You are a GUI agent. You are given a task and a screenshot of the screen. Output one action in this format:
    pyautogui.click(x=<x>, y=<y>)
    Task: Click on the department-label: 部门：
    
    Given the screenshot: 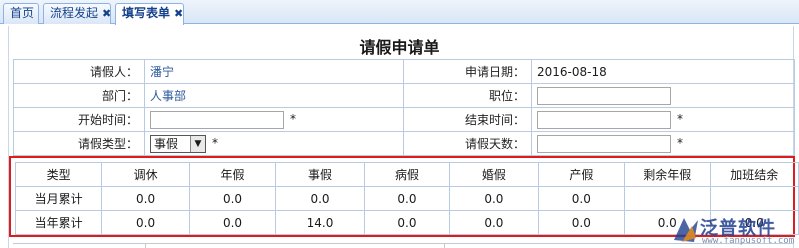 What is the action you would take?
    pyautogui.click(x=79, y=95)
    